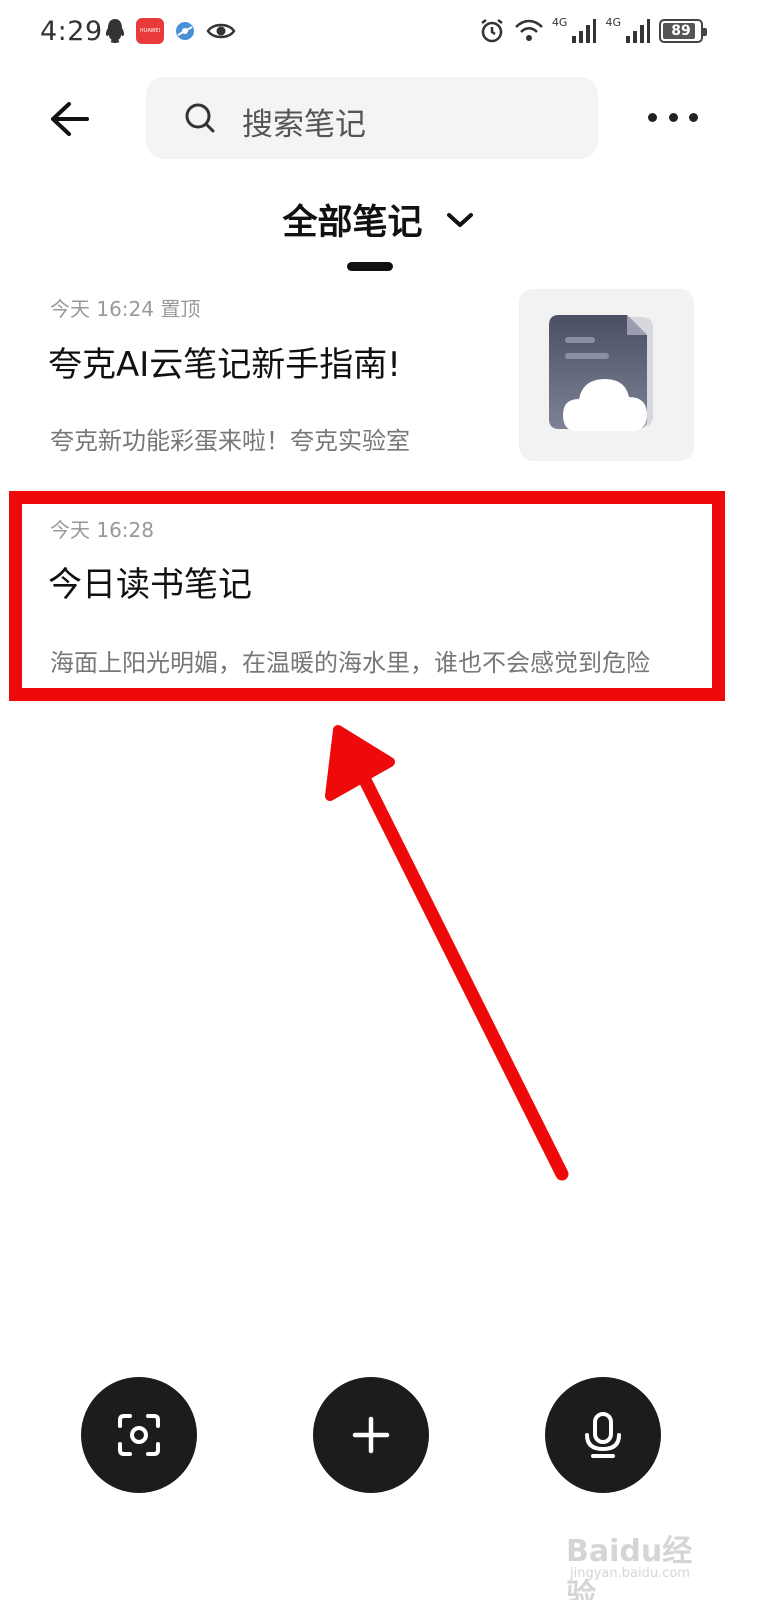 The image size is (757, 1600). I want to click on scan-button, so click(139, 1435).